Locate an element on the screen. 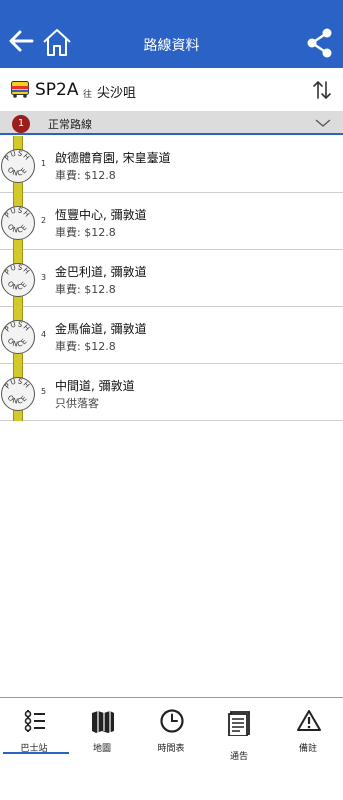 Image resolution: width=343 pixels, height=800 pixels. stop-sequence: 4 is located at coordinates (44, 334).